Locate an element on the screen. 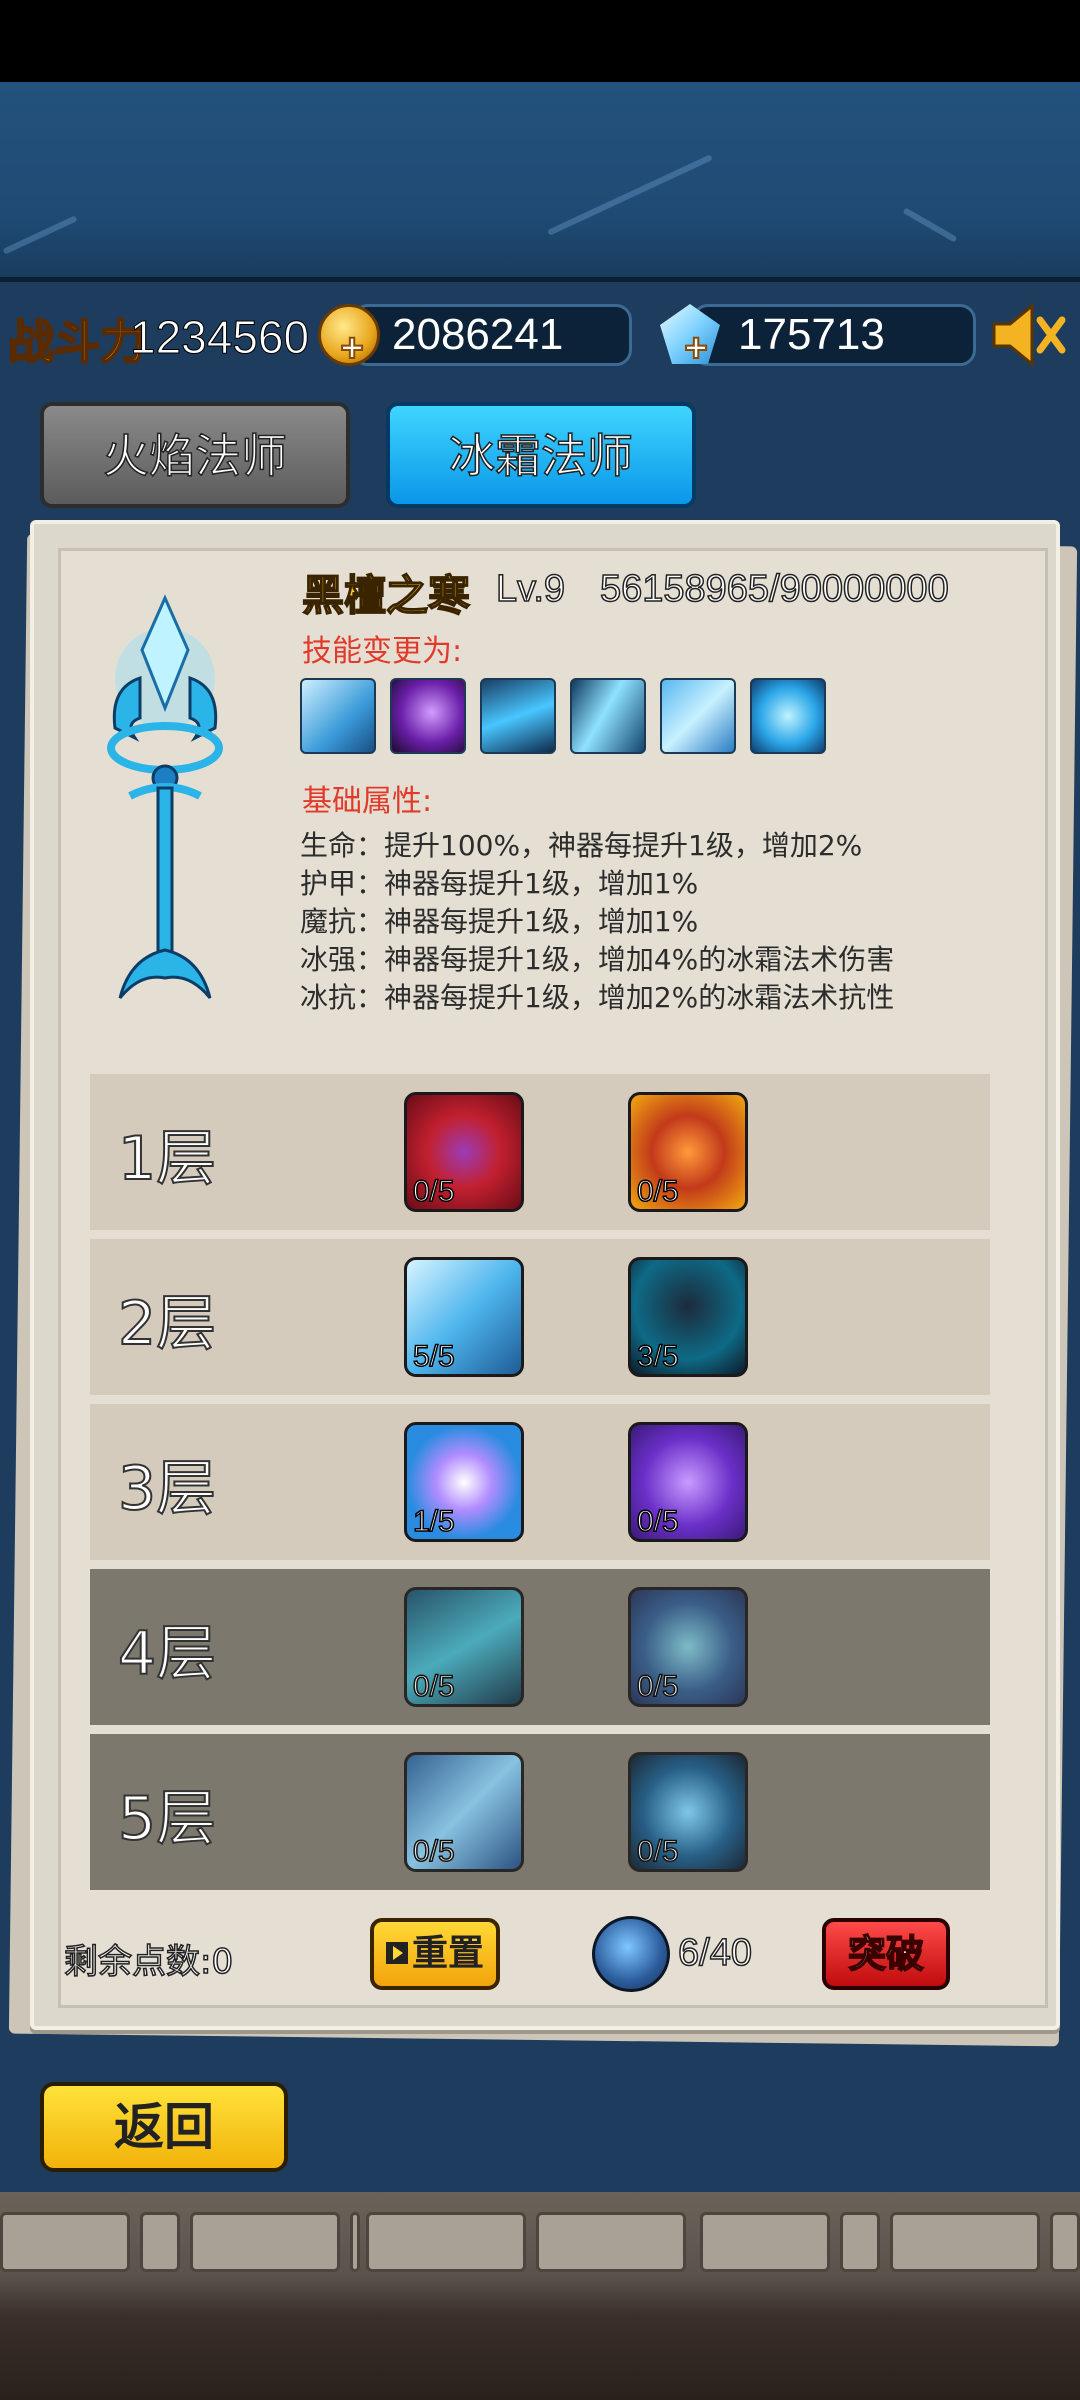 This screenshot has width=1080, height=2400. stone-count: 6/40 is located at coordinates (714, 1953).